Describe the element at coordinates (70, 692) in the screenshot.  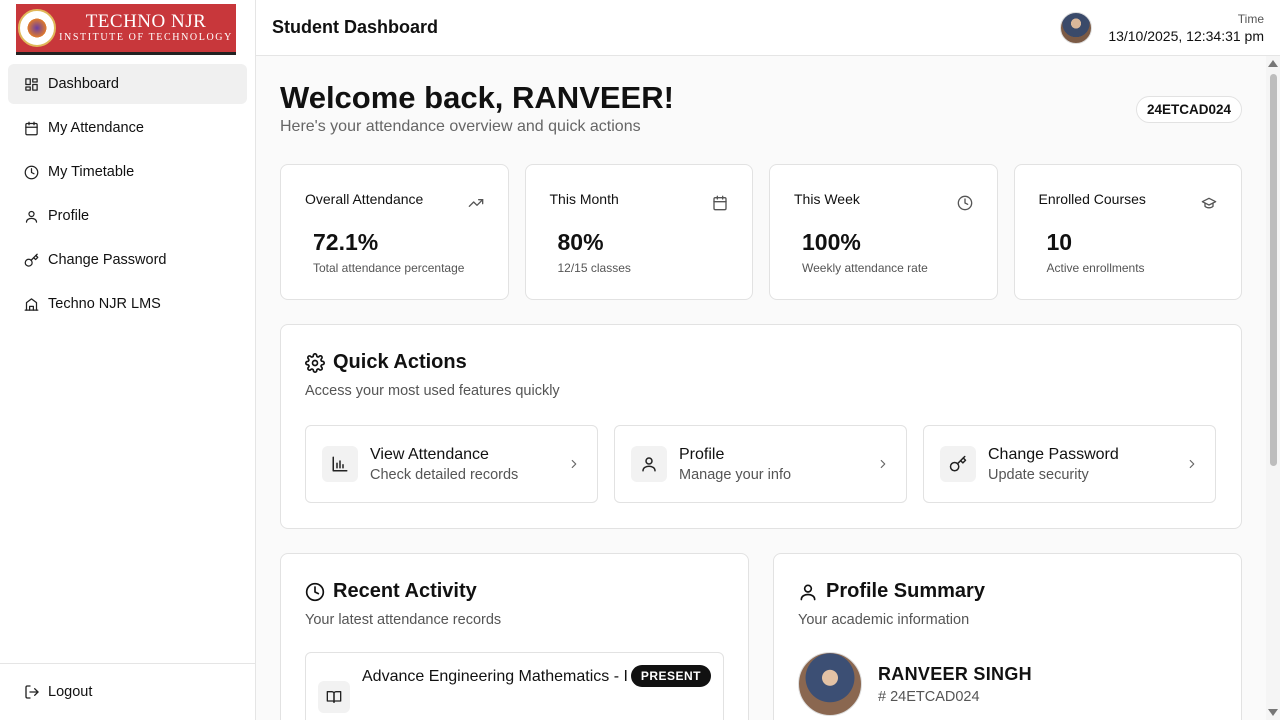
I see `logout-label: Logout` at that location.